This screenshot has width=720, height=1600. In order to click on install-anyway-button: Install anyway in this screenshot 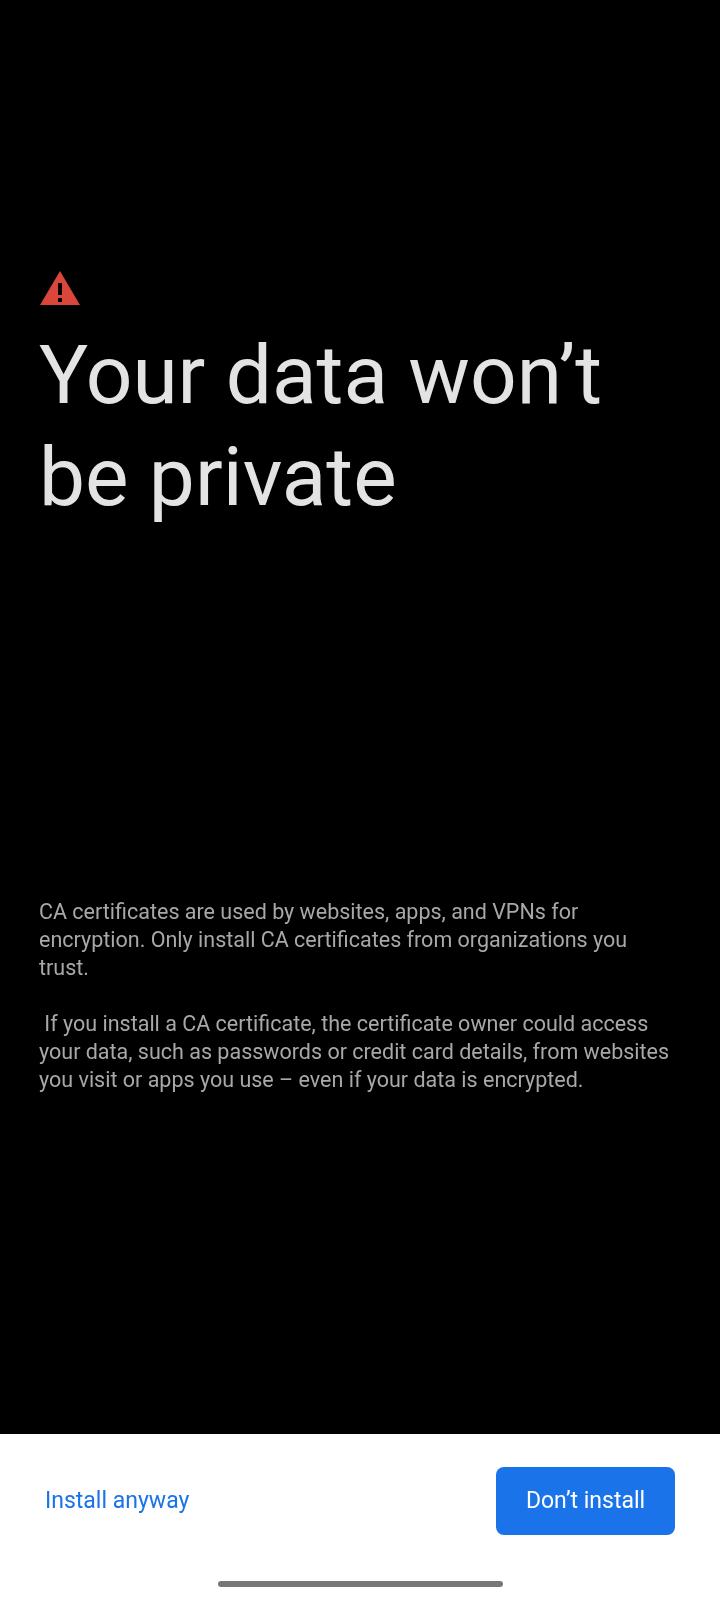, I will do `click(117, 1501)`.